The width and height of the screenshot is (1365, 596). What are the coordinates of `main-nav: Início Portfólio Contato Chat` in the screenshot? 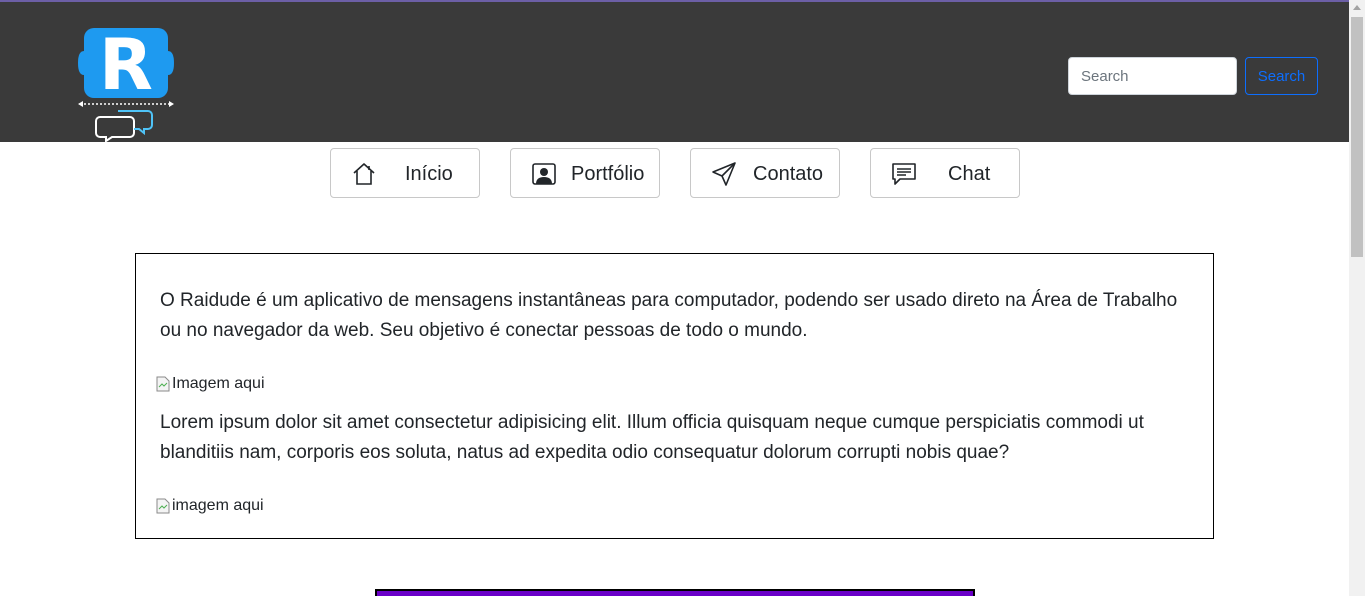 It's located at (674, 173).